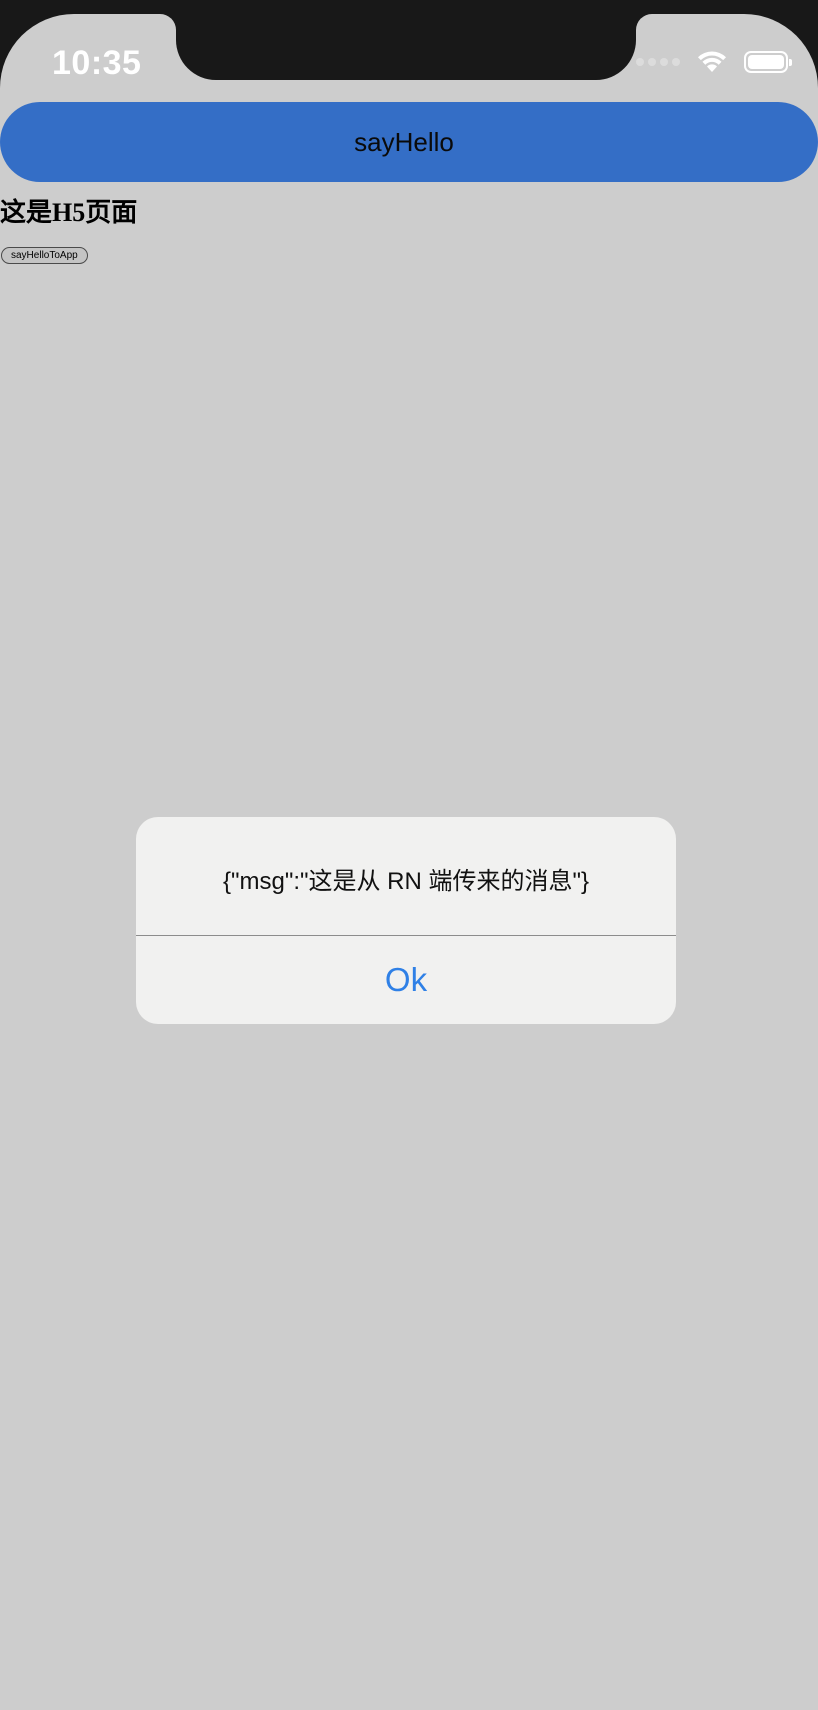 The image size is (818, 1710). What do you see at coordinates (168, 22) in the screenshot?
I see `notch-corner-left` at bounding box center [168, 22].